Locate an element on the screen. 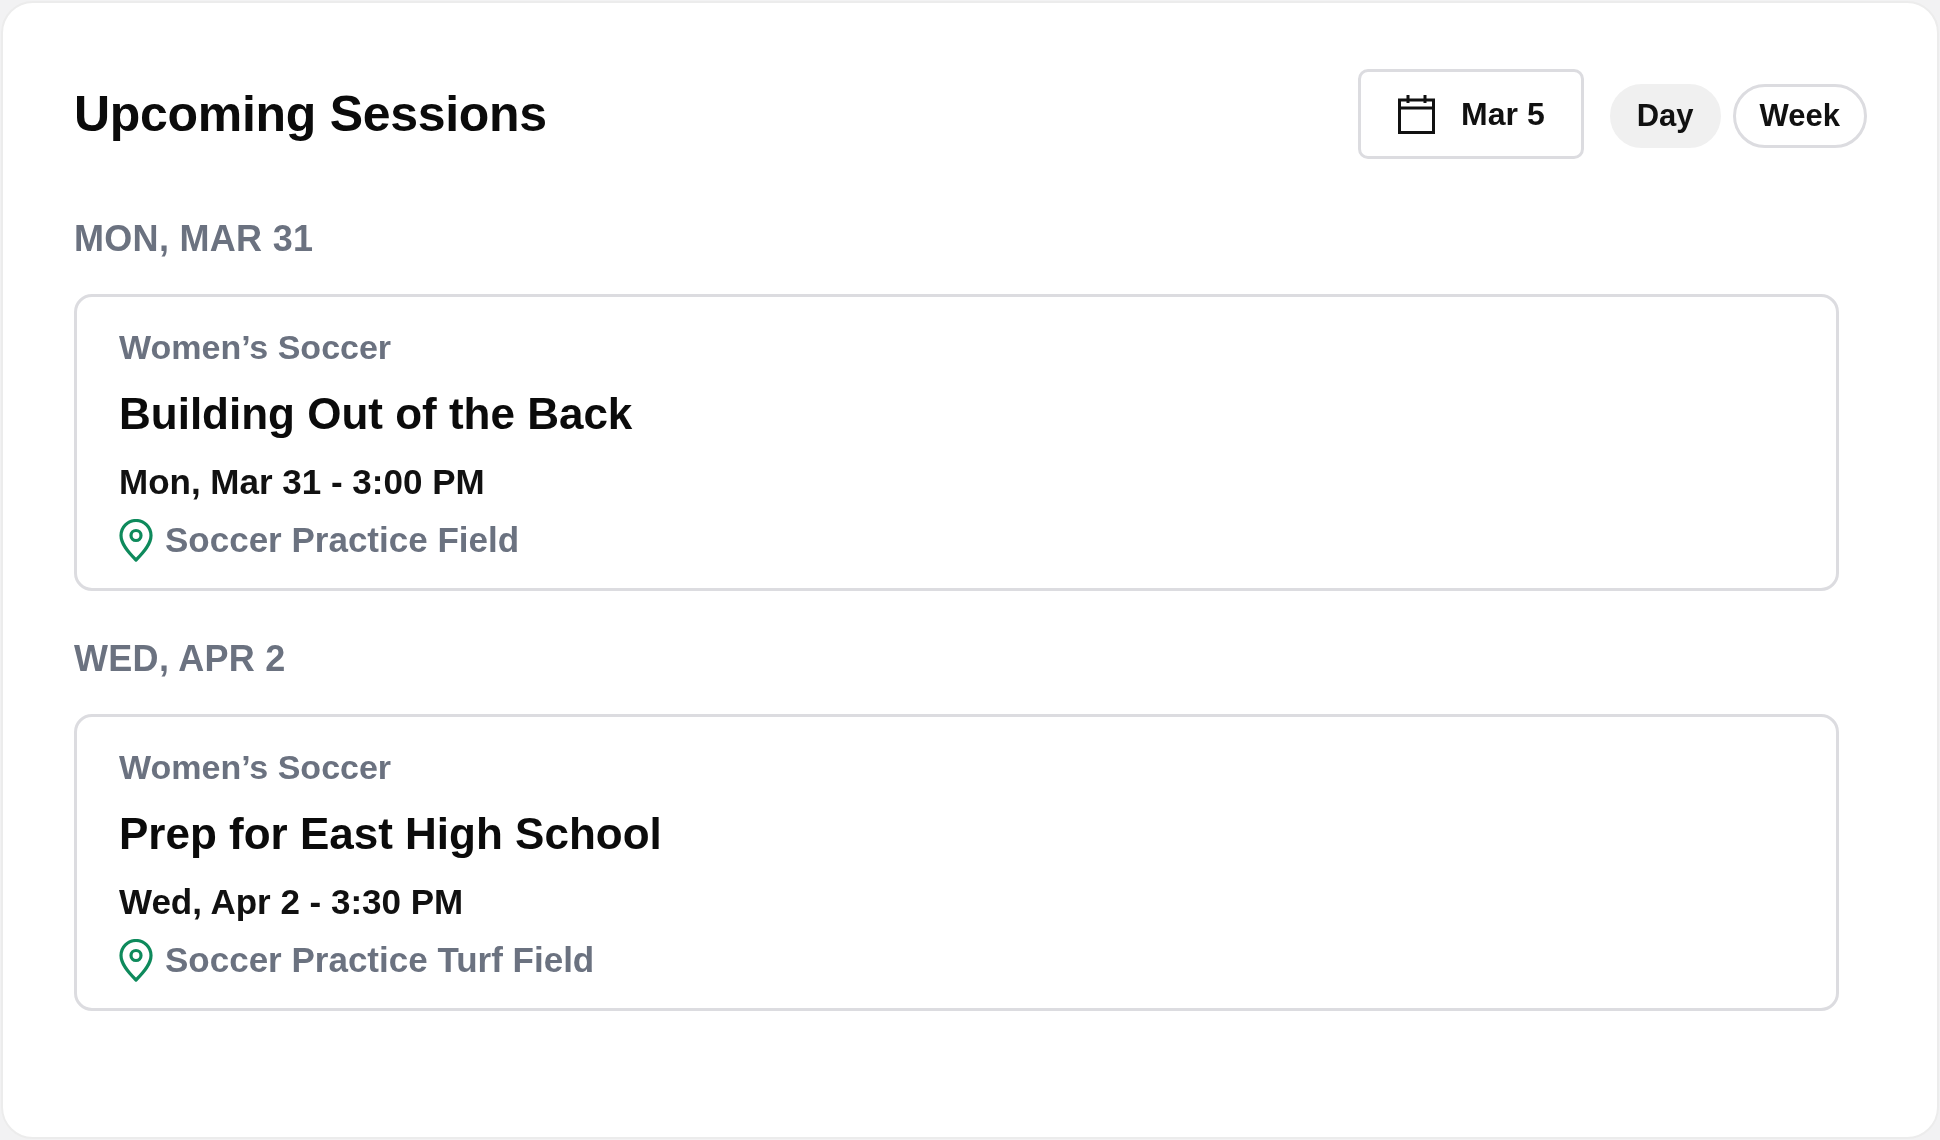 This screenshot has width=1940, height=1140. day-heading: WED, APR 2 is located at coordinates (180, 658).